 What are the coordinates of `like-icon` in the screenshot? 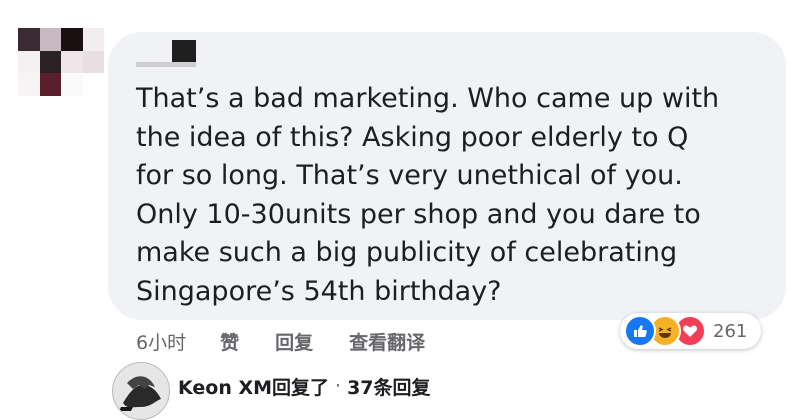 It's located at (640, 331).